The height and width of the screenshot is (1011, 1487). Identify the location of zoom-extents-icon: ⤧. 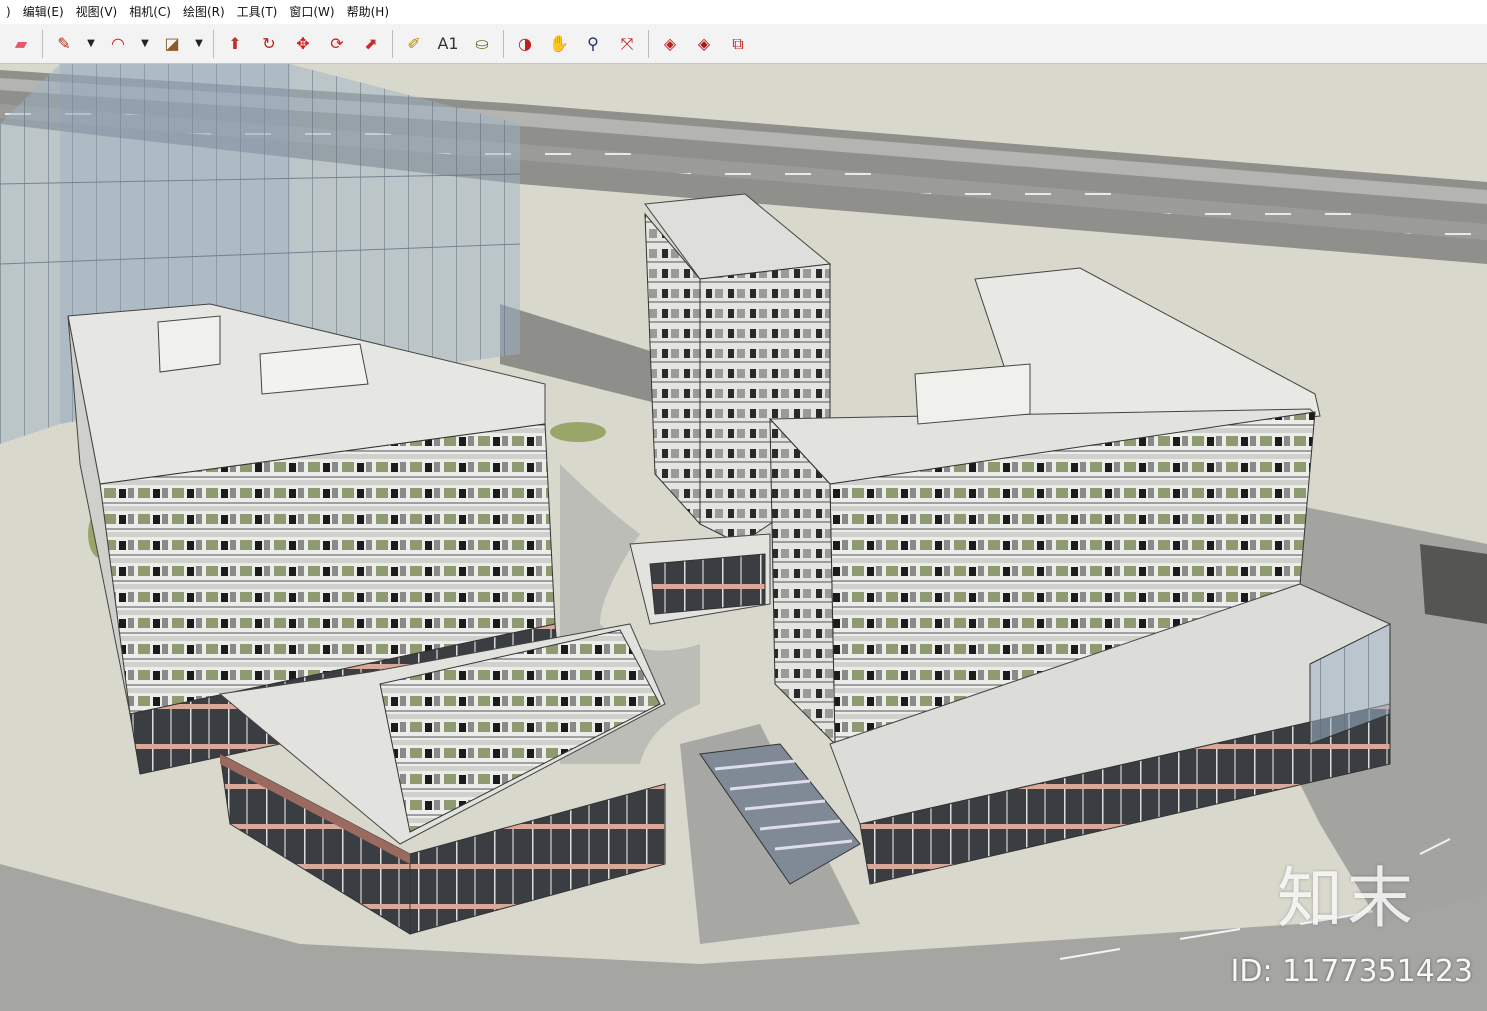
(627, 44).